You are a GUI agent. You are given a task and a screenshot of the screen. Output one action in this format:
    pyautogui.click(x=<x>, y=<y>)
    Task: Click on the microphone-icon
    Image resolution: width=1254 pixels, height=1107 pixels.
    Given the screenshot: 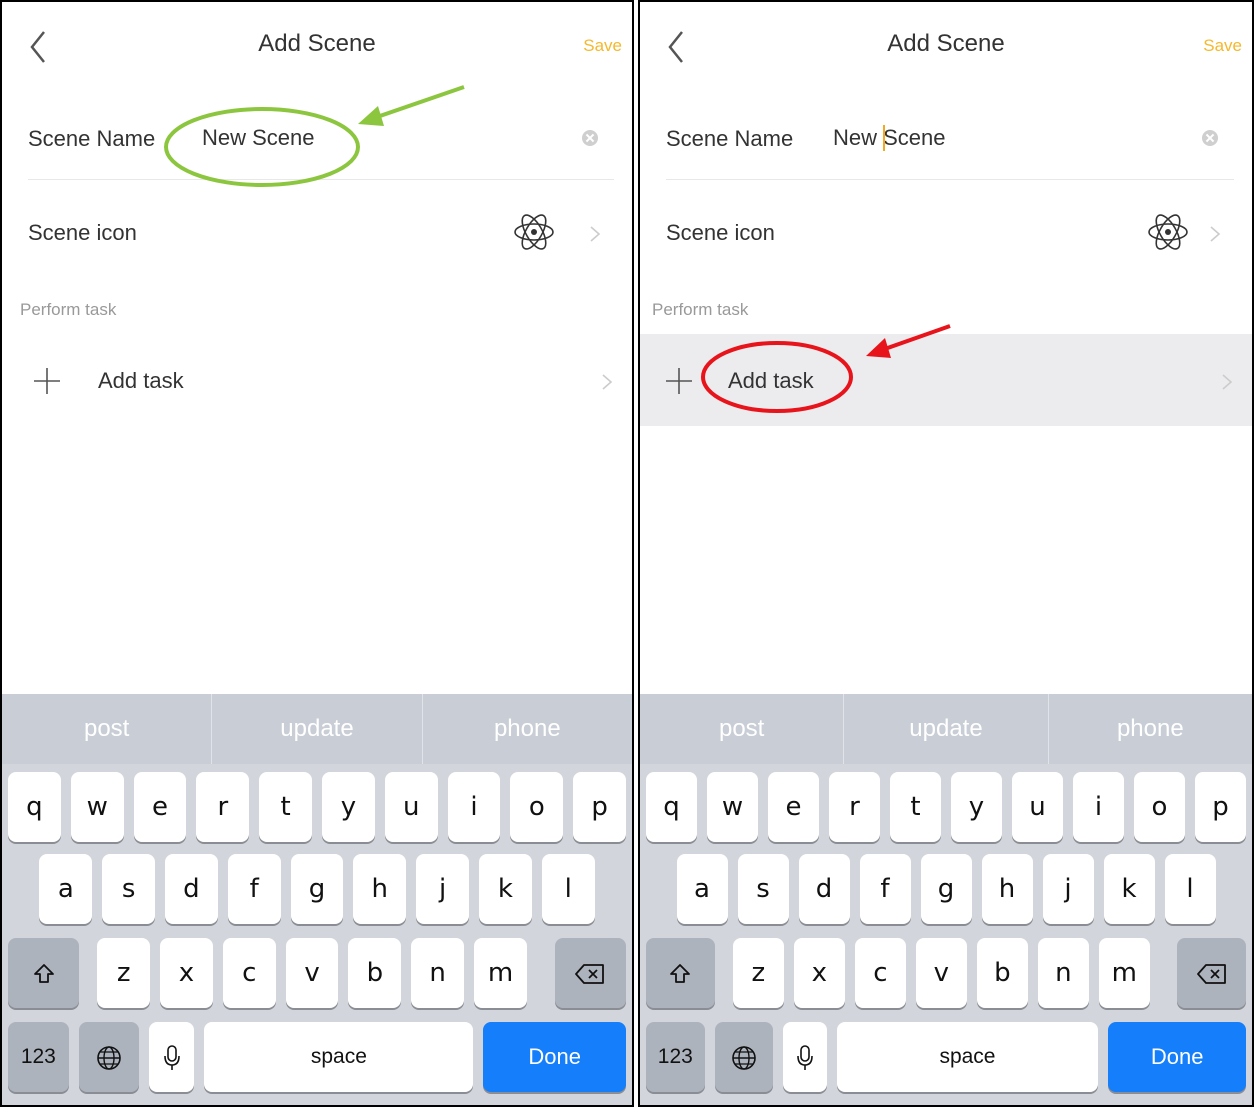 What is the action you would take?
    pyautogui.click(x=172, y=1057)
    